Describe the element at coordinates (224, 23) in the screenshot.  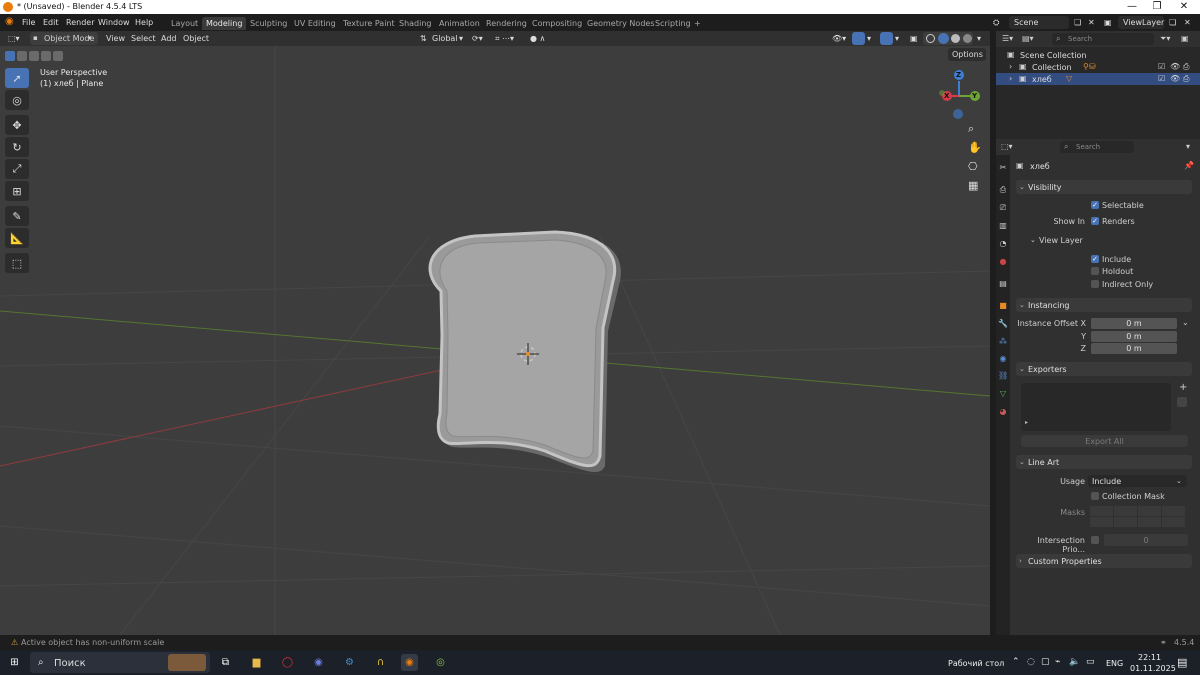
I see `tab-modeling: Modeling` at that location.